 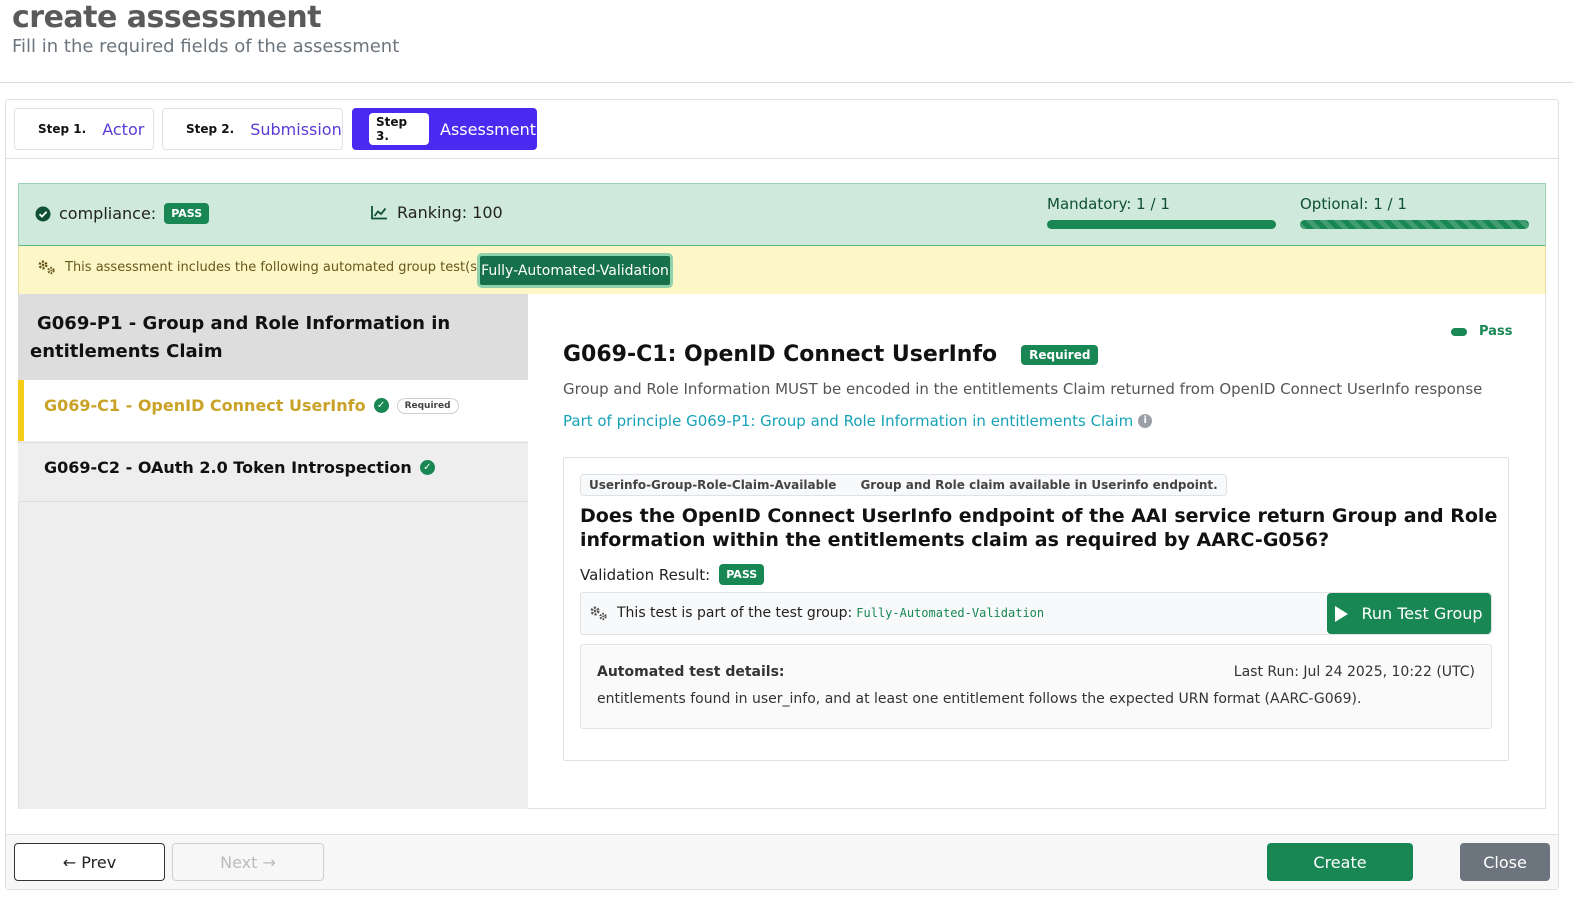 I want to click on run-test-group-button: Run Test Group, so click(x=1409, y=613).